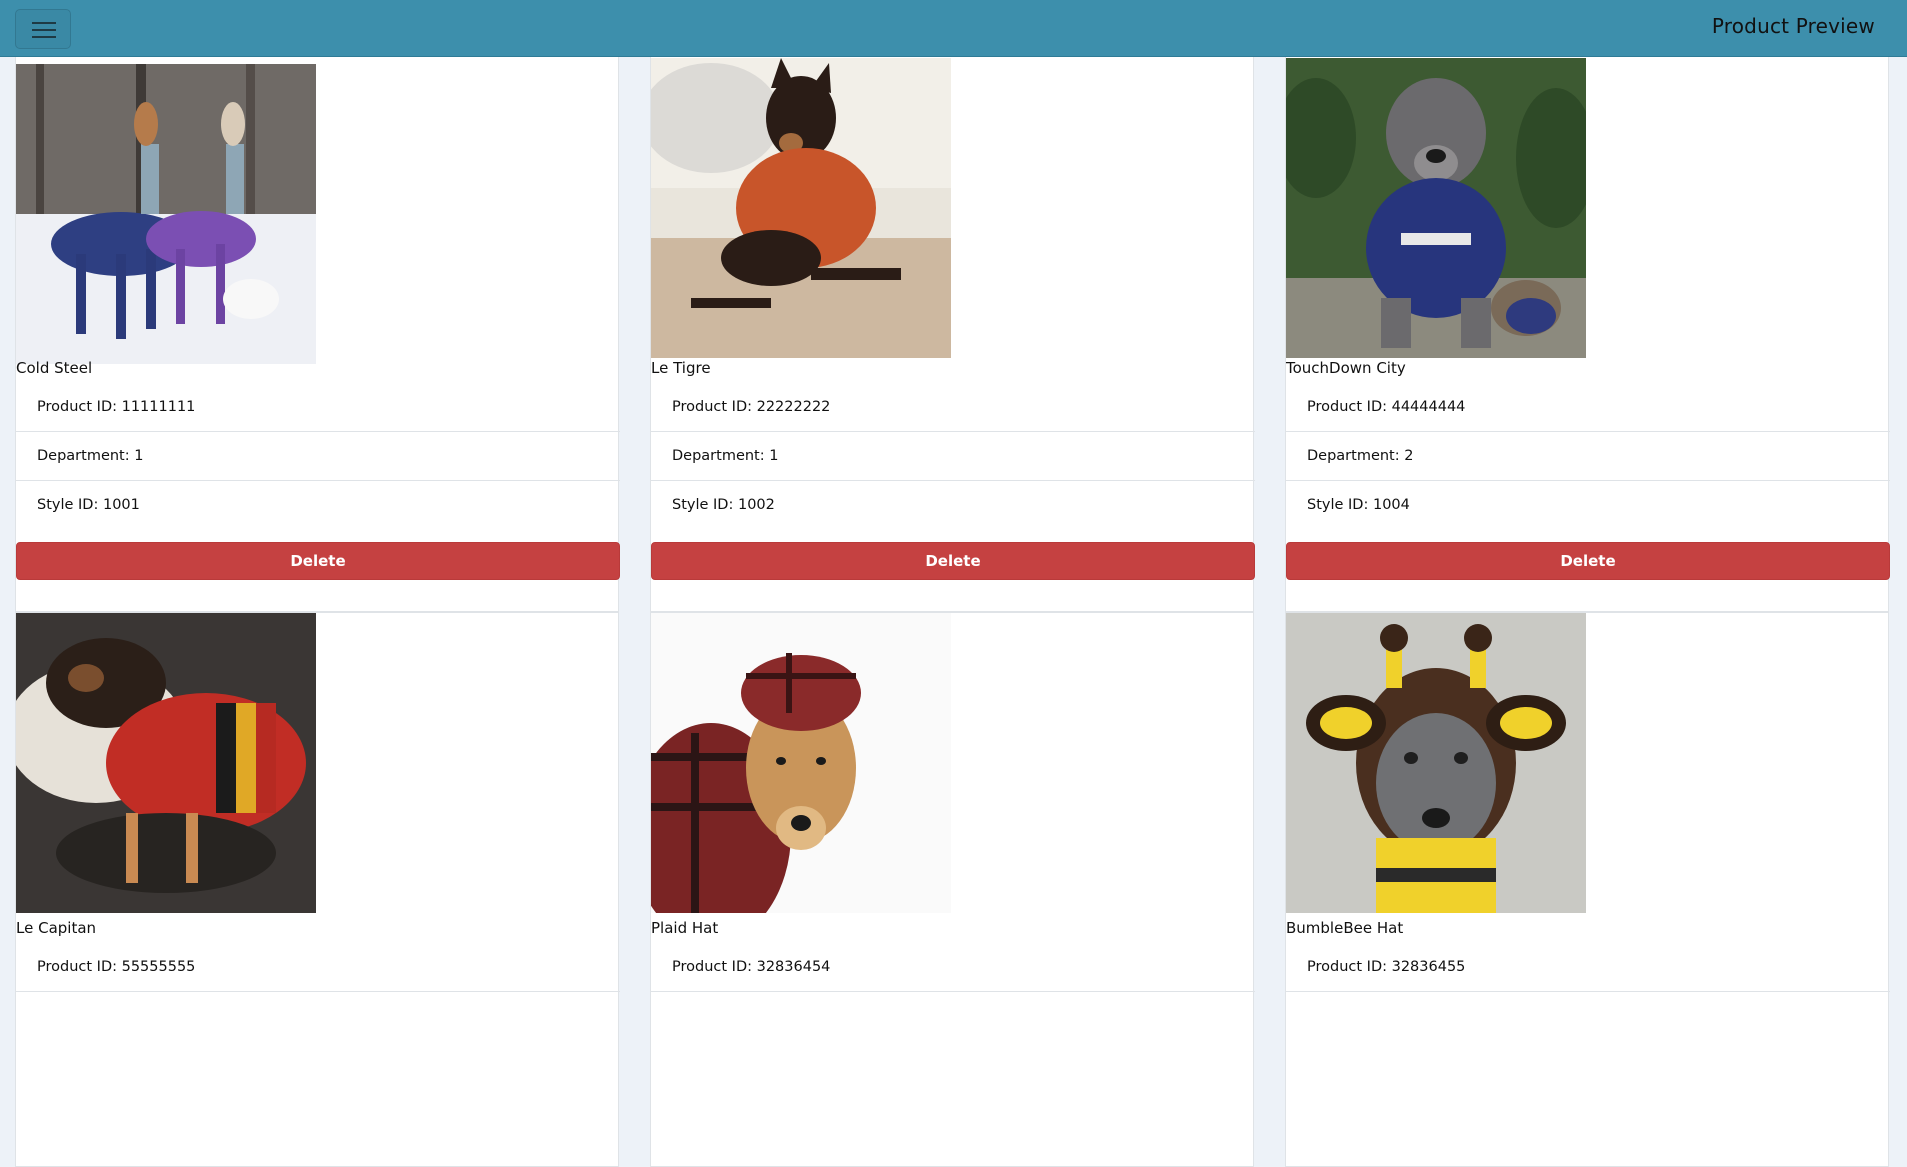 The height and width of the screenshot is (1167, 1907). Describe the element at coordinates (1793, 26) in the screenshot. I see `page-title: Product Preview` at that location.